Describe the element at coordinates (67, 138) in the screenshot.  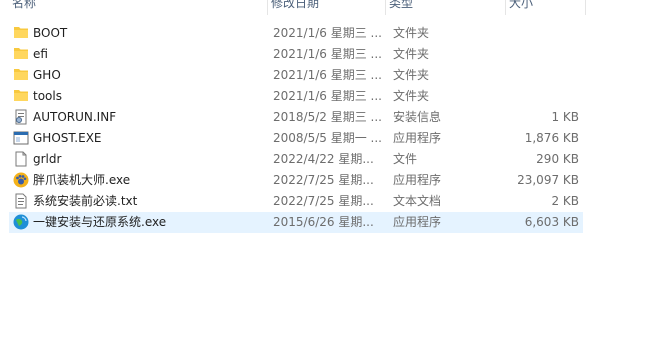
I see `file-name: GHOST.EXE` at that location.